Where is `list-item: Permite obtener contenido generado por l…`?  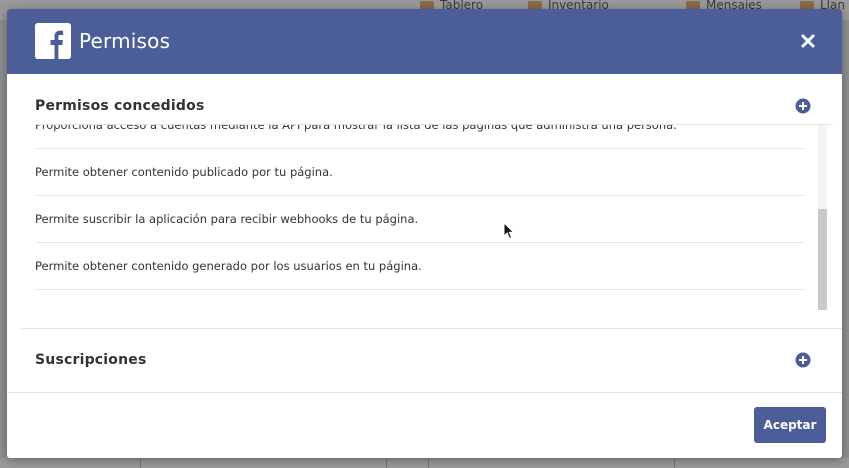 list-item: Permite obtener contenido generado por l… is located at coordinates (420, 266).